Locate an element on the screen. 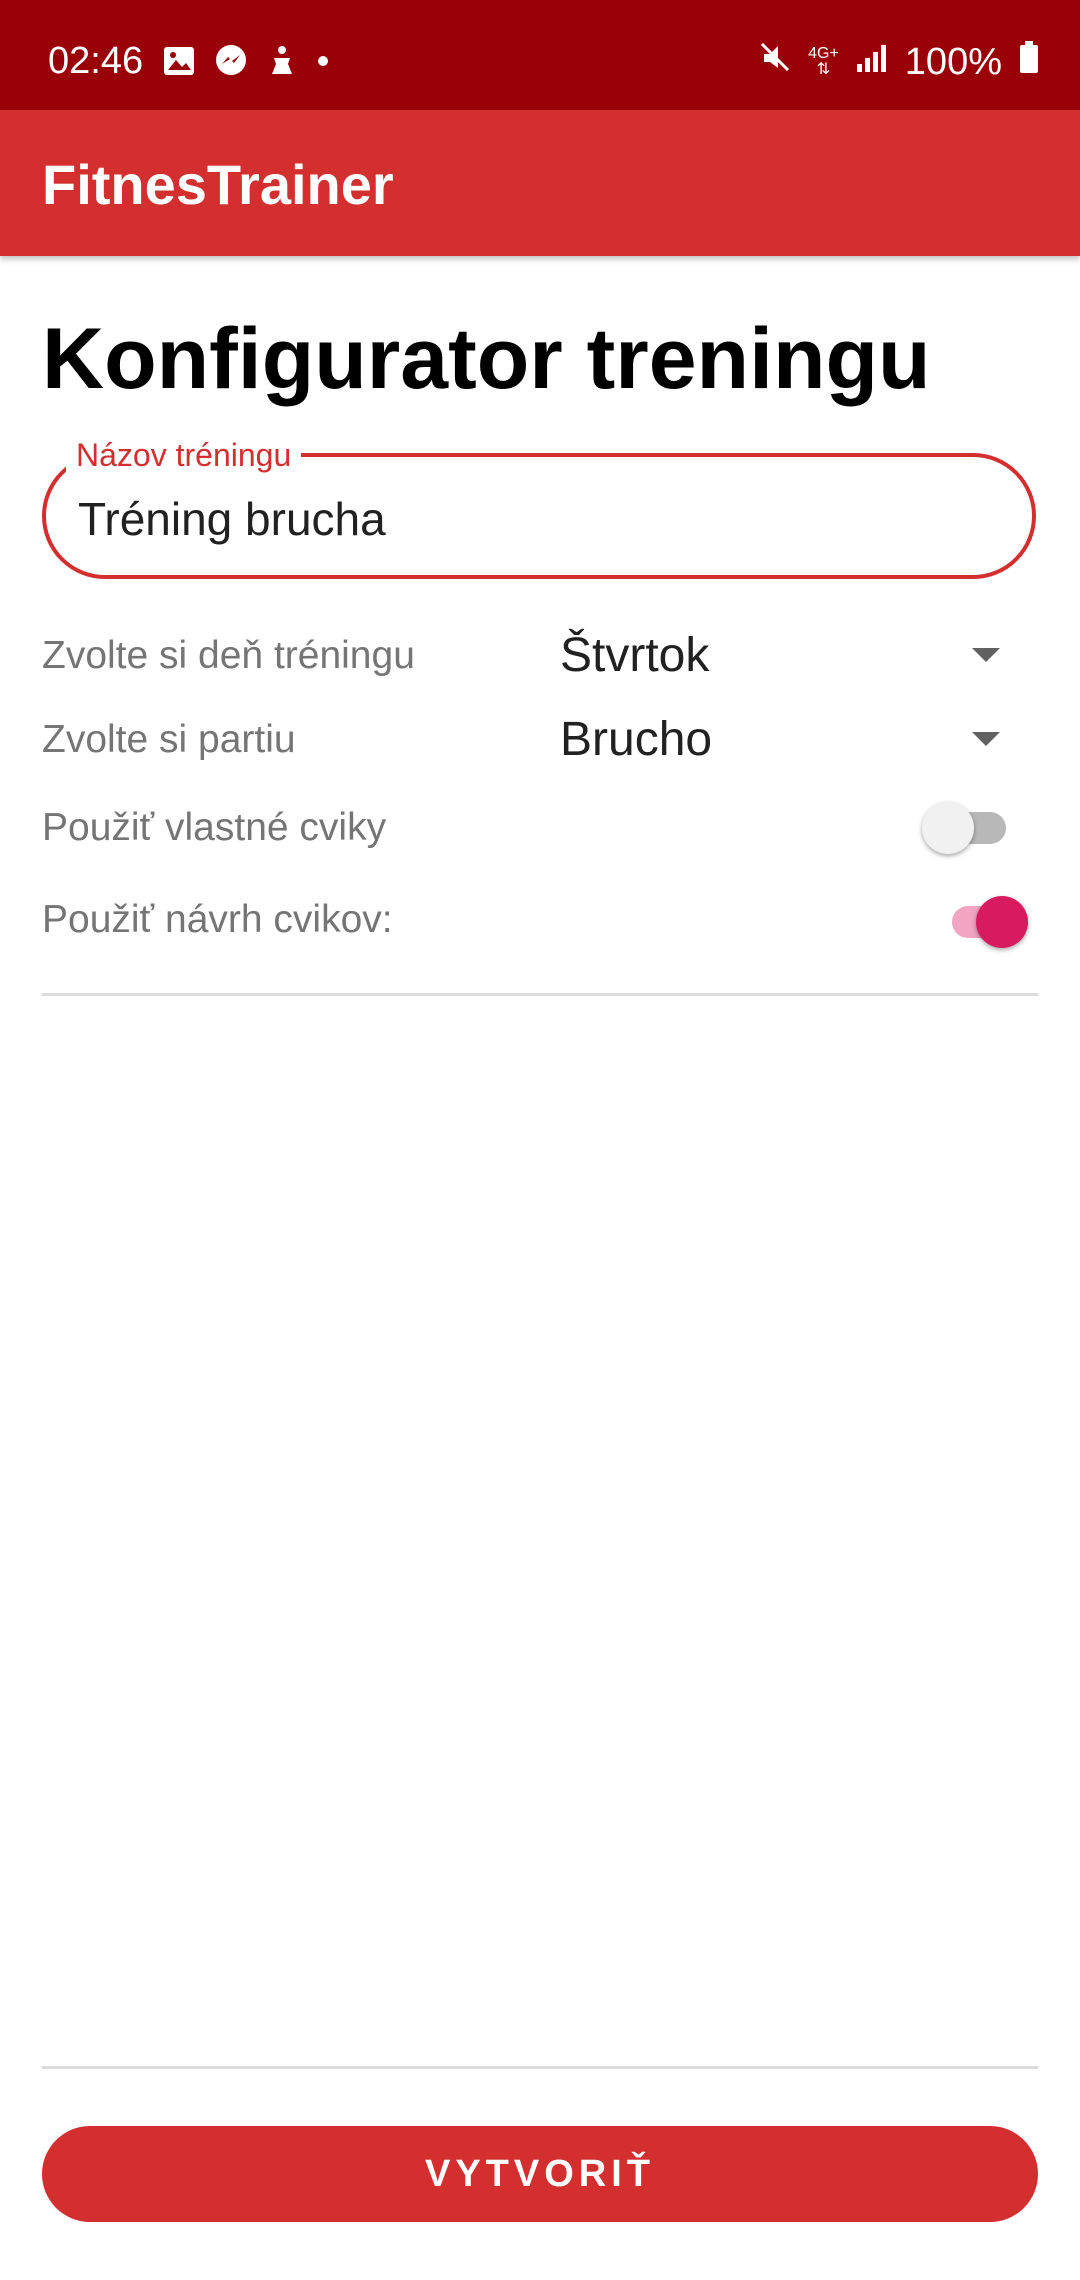 This screenshot has width=1080, height=2280. battery-percent: 100% is located at coordinates (953, 61).